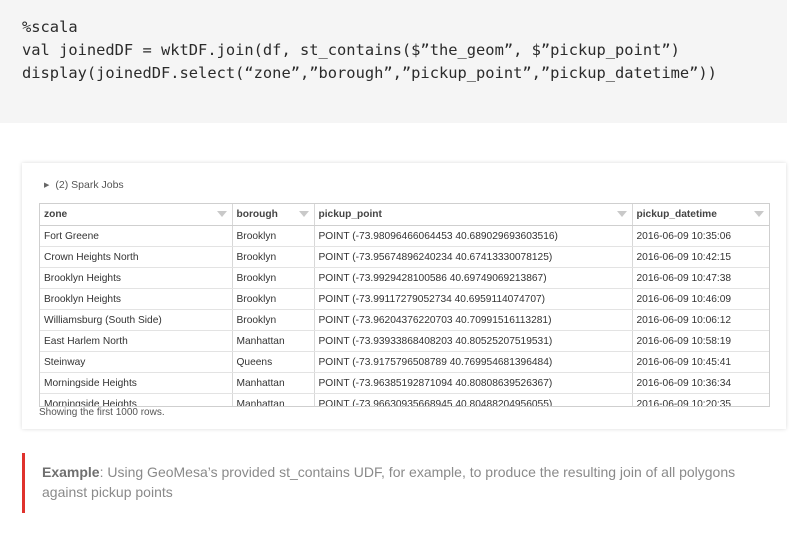  I want to click on expand-triangle-icon: ▶, so click(47, 185).